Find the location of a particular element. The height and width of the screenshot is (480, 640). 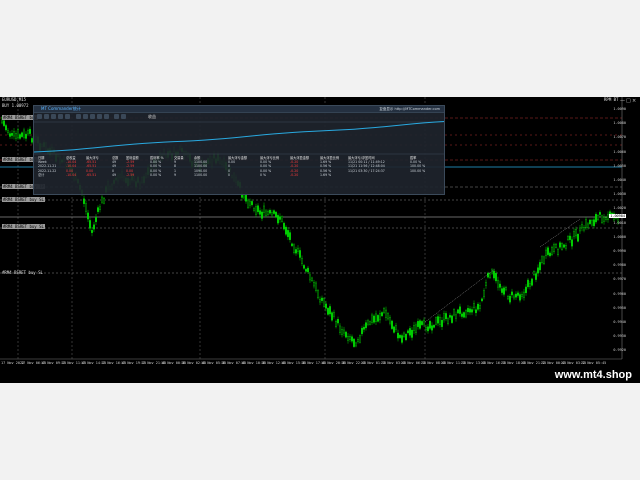

panel-title: MT Commander统计 is located at coordinates (61, 108).